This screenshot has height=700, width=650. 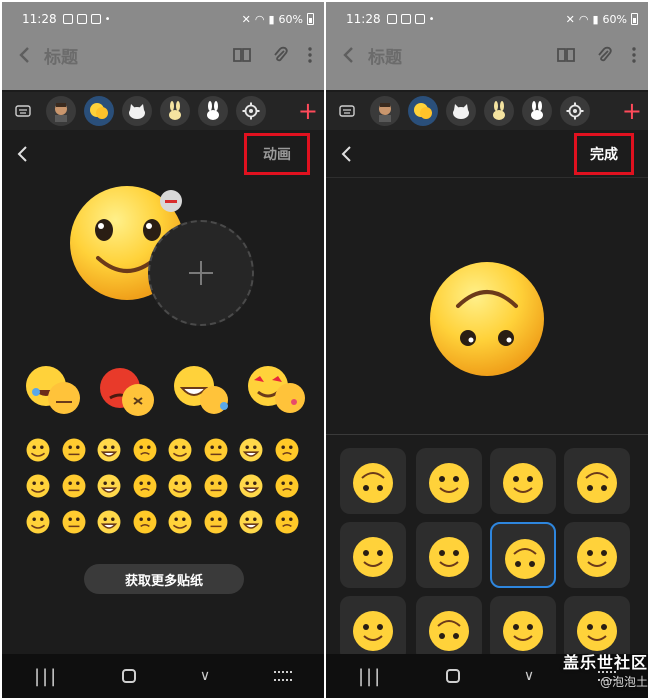 I want to click on plus-icon, so click(x=201, y=273).